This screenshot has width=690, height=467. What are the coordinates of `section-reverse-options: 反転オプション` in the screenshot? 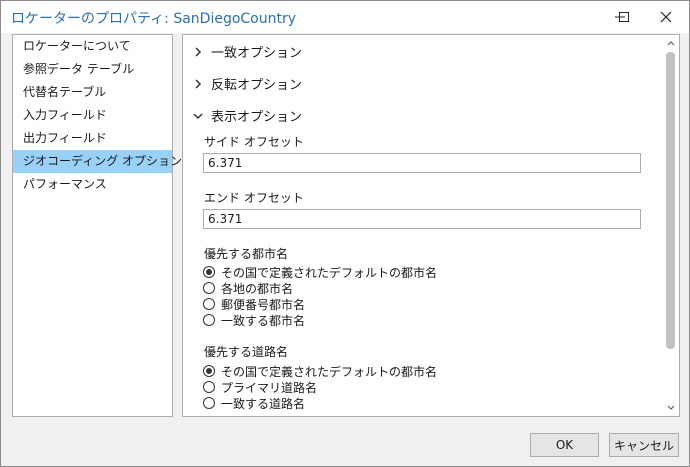 It's located at (246, 83).